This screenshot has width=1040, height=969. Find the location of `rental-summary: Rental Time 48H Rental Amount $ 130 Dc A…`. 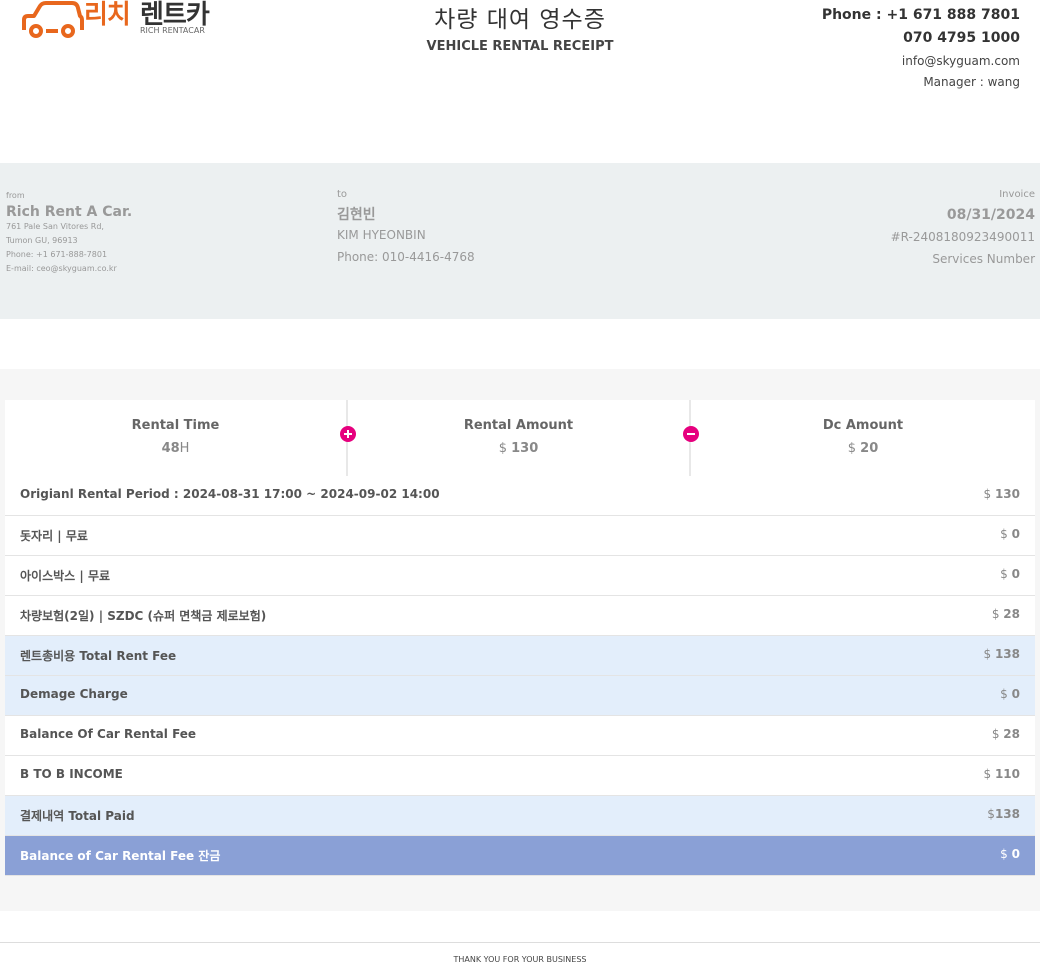

rental-summary: Rental Time 48H Rental Amount $ 130 Dc A… is located at coordinates (520, 438).